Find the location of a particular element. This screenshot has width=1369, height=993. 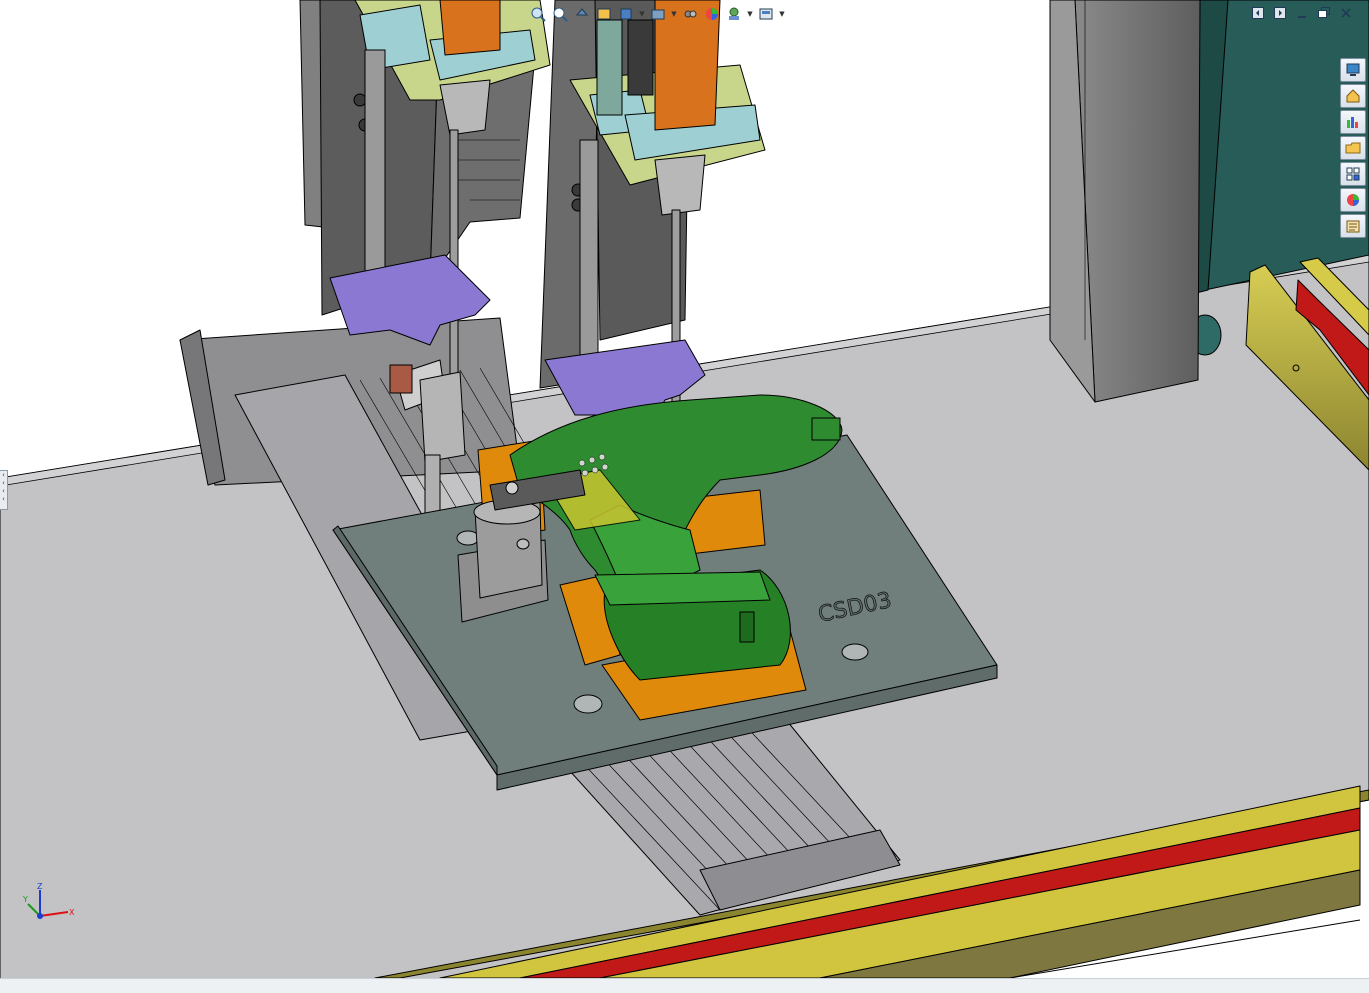

close-icon is located at coordinates (1346, 13).